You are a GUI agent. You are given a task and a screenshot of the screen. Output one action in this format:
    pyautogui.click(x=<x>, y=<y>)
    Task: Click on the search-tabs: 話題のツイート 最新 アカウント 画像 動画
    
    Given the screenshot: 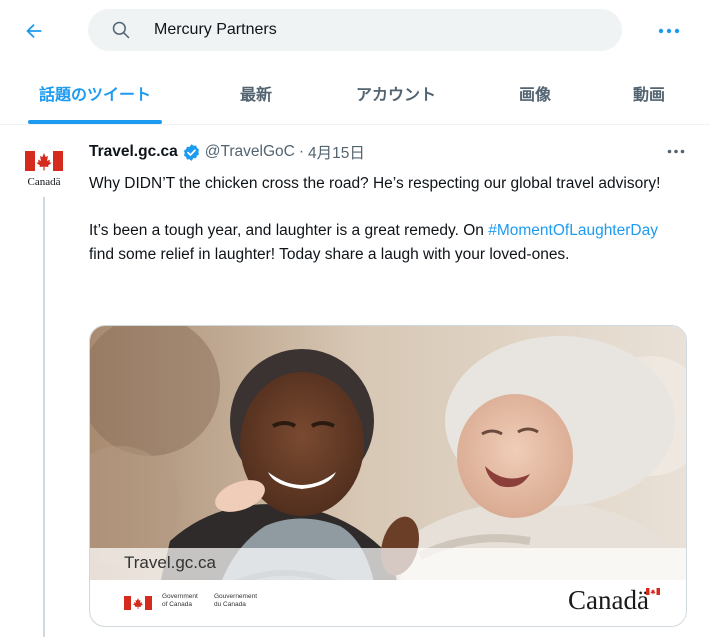 What is the action you would take?
    pyautogui.click(x=355, y=93)
    